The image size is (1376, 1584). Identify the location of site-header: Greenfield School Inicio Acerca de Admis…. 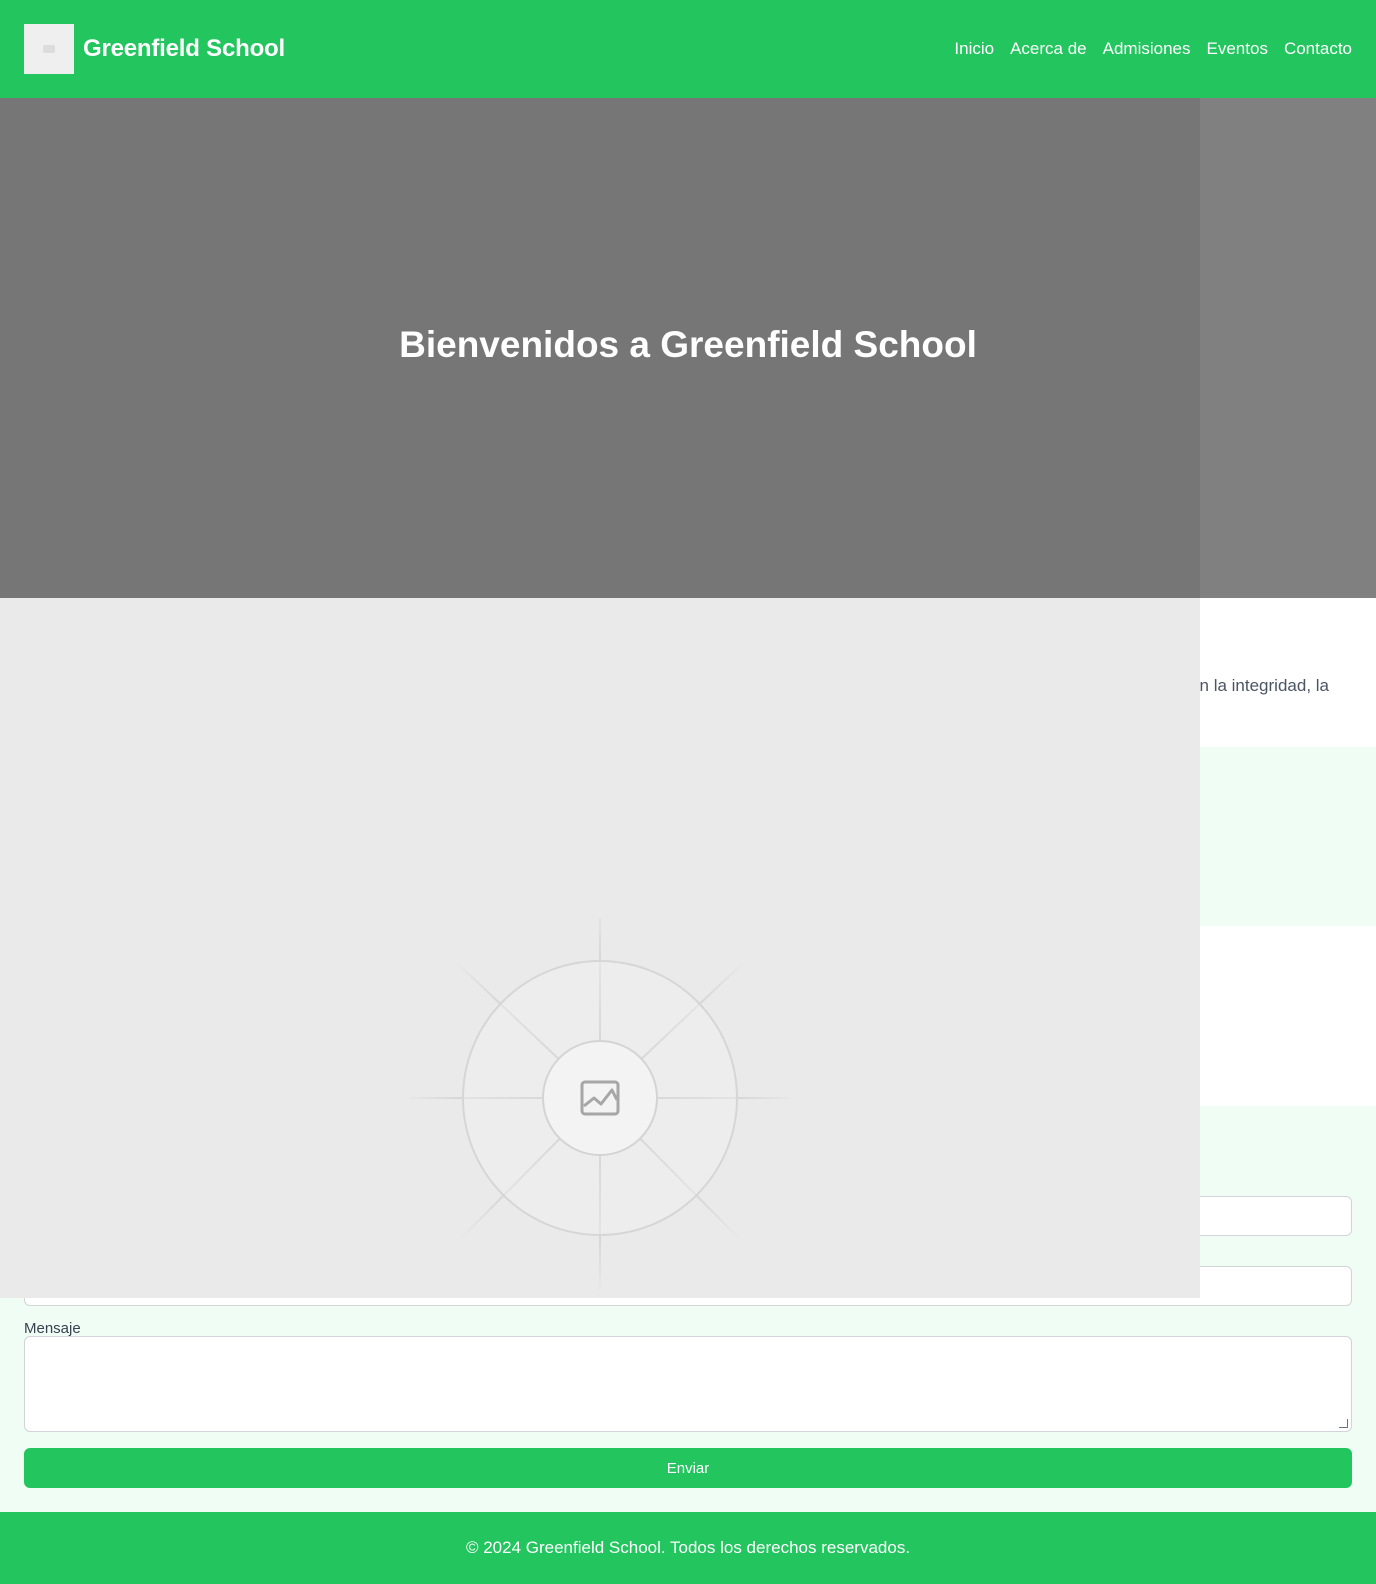
(688, 49).